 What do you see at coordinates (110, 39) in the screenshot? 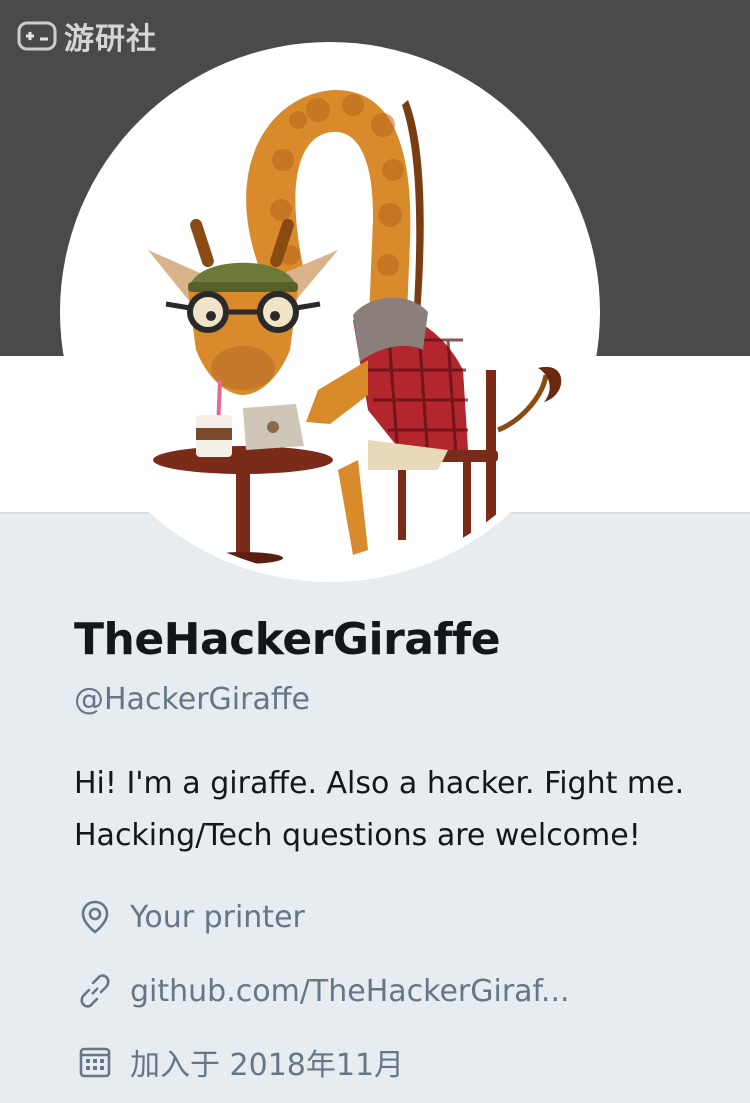
I see `watermark-text: 游研社` at bounding box center [110, 39].